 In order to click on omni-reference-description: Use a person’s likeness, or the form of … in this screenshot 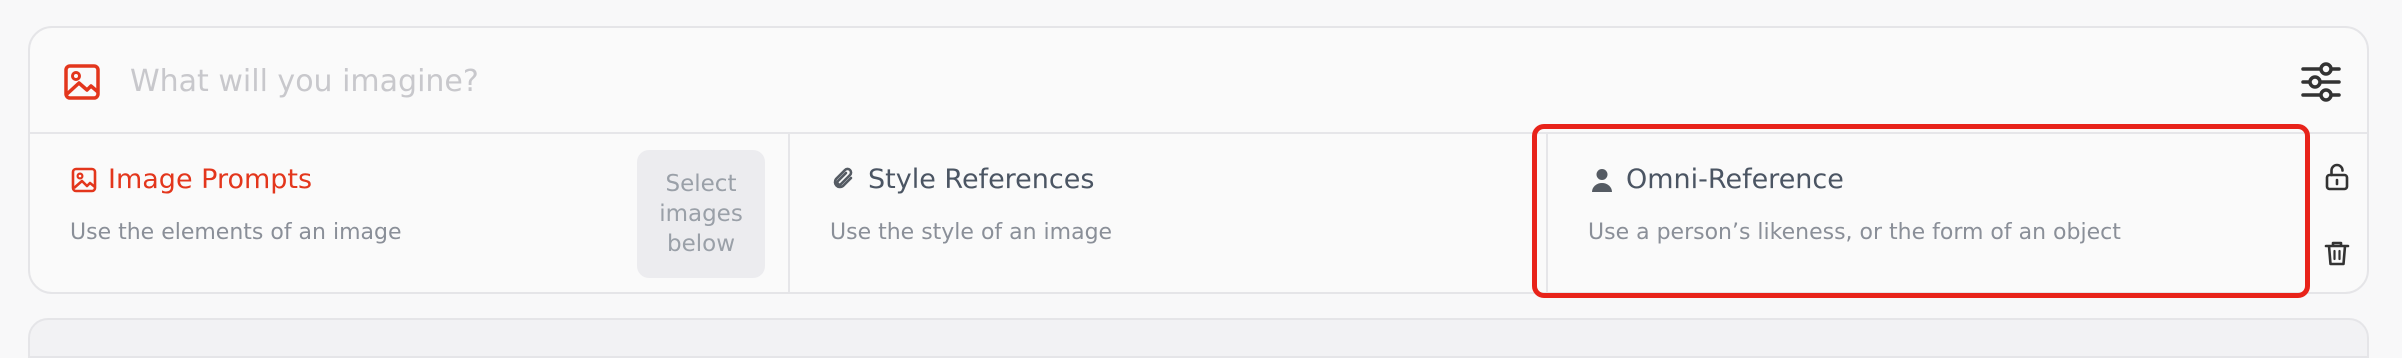, I will do `click(1854, 232)`.